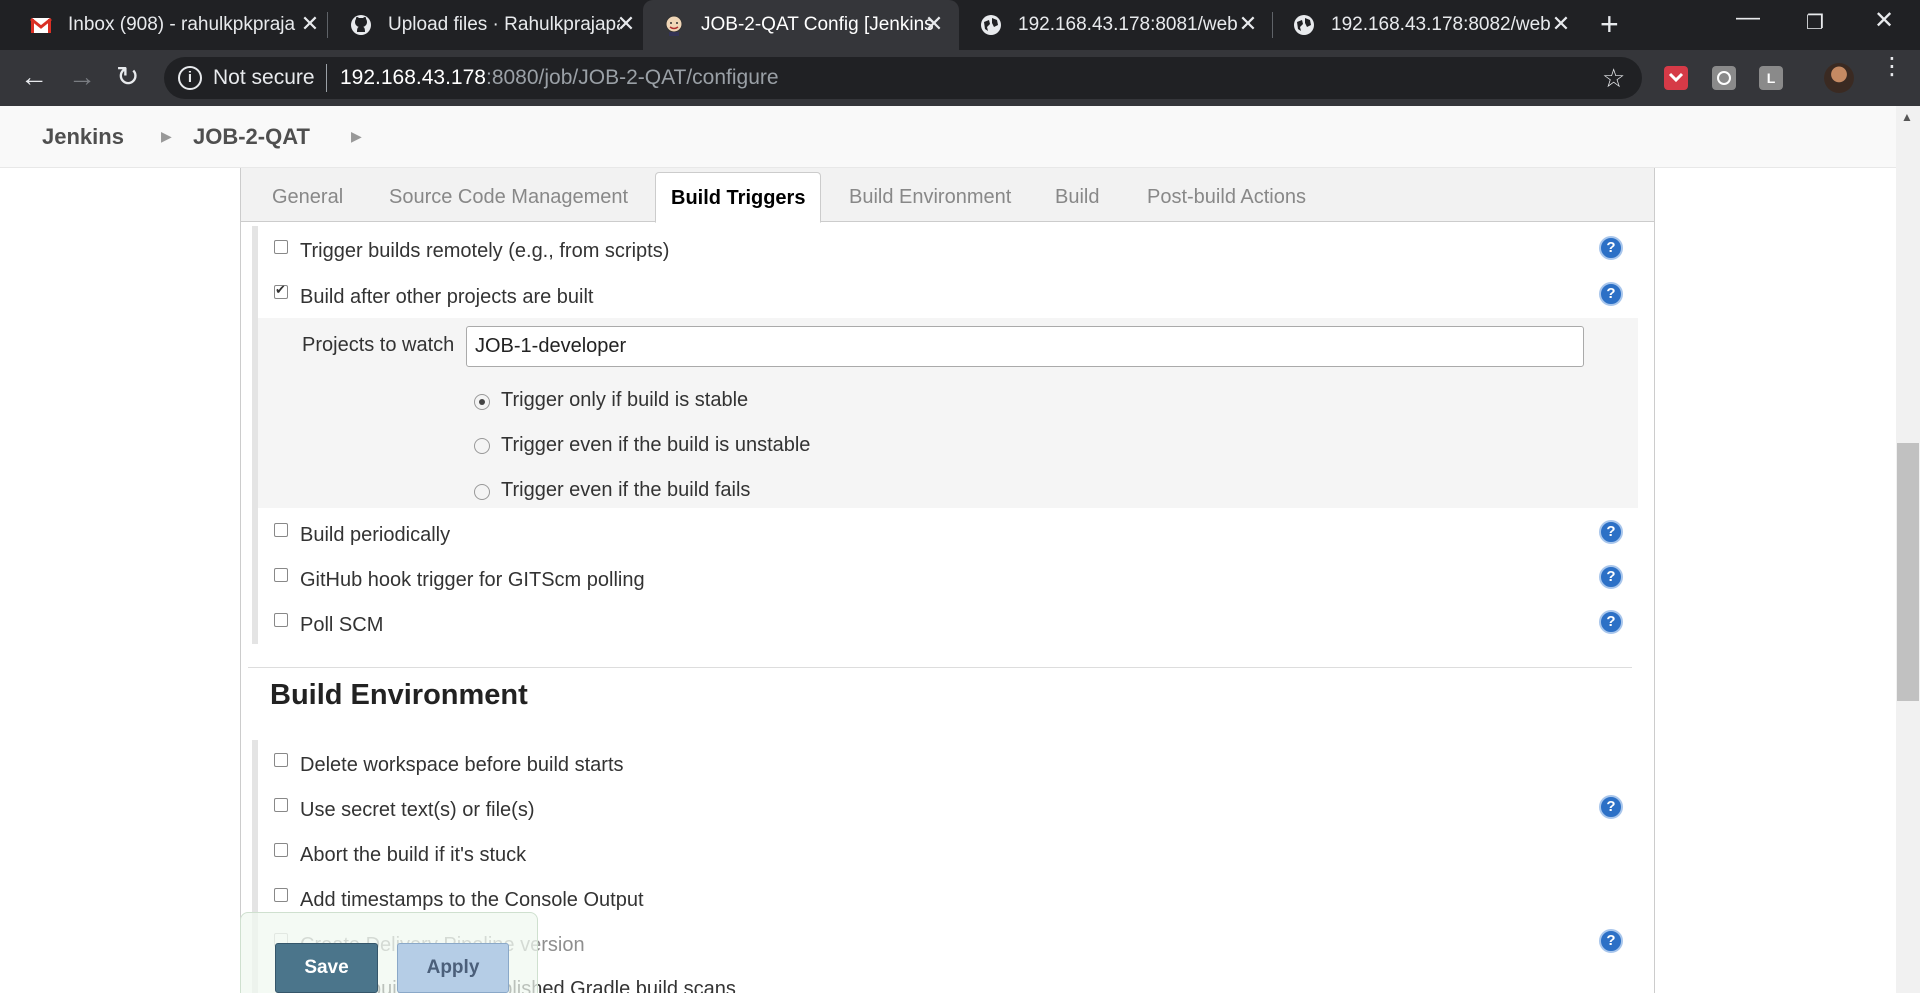 This screenshot has height=993, width=1920. I want to click on tab-build: Build, so click(1077, 197).